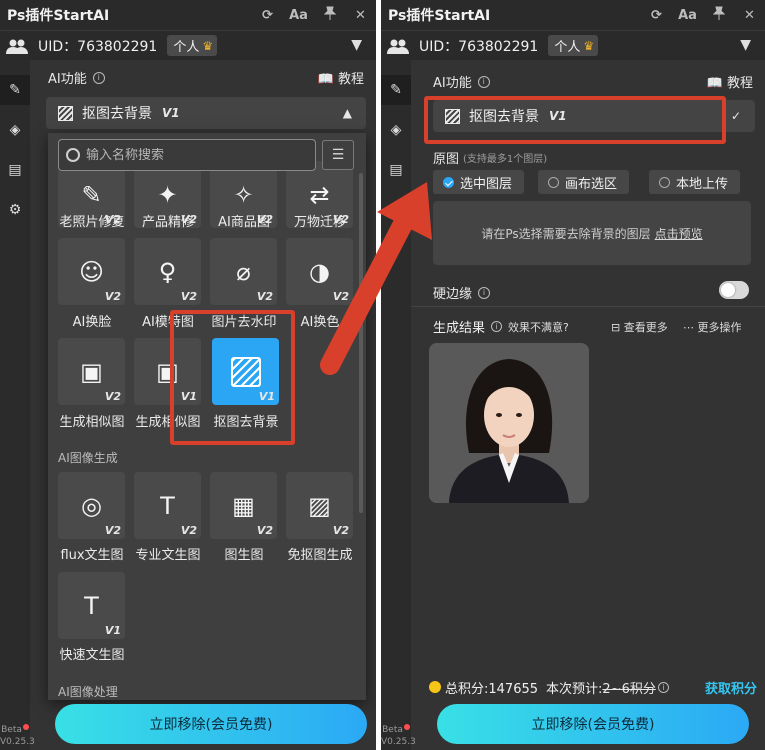 This screenshot has height=750, width=765. I want to click on search-box-overlay, so click(187, 155).